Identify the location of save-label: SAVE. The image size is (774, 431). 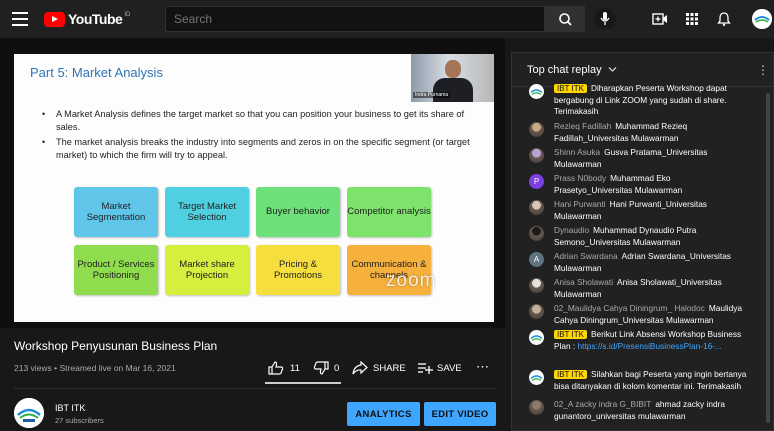
(449, 368).